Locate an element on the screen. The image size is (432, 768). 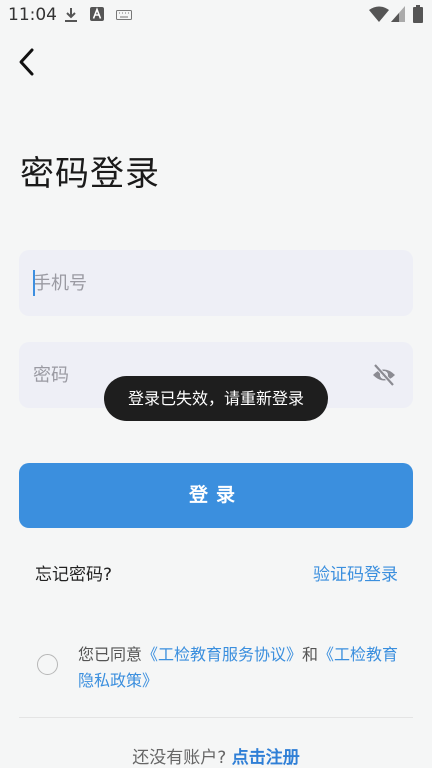
sms-login-link: 验证码登录 is located at coordinates (355, 572).